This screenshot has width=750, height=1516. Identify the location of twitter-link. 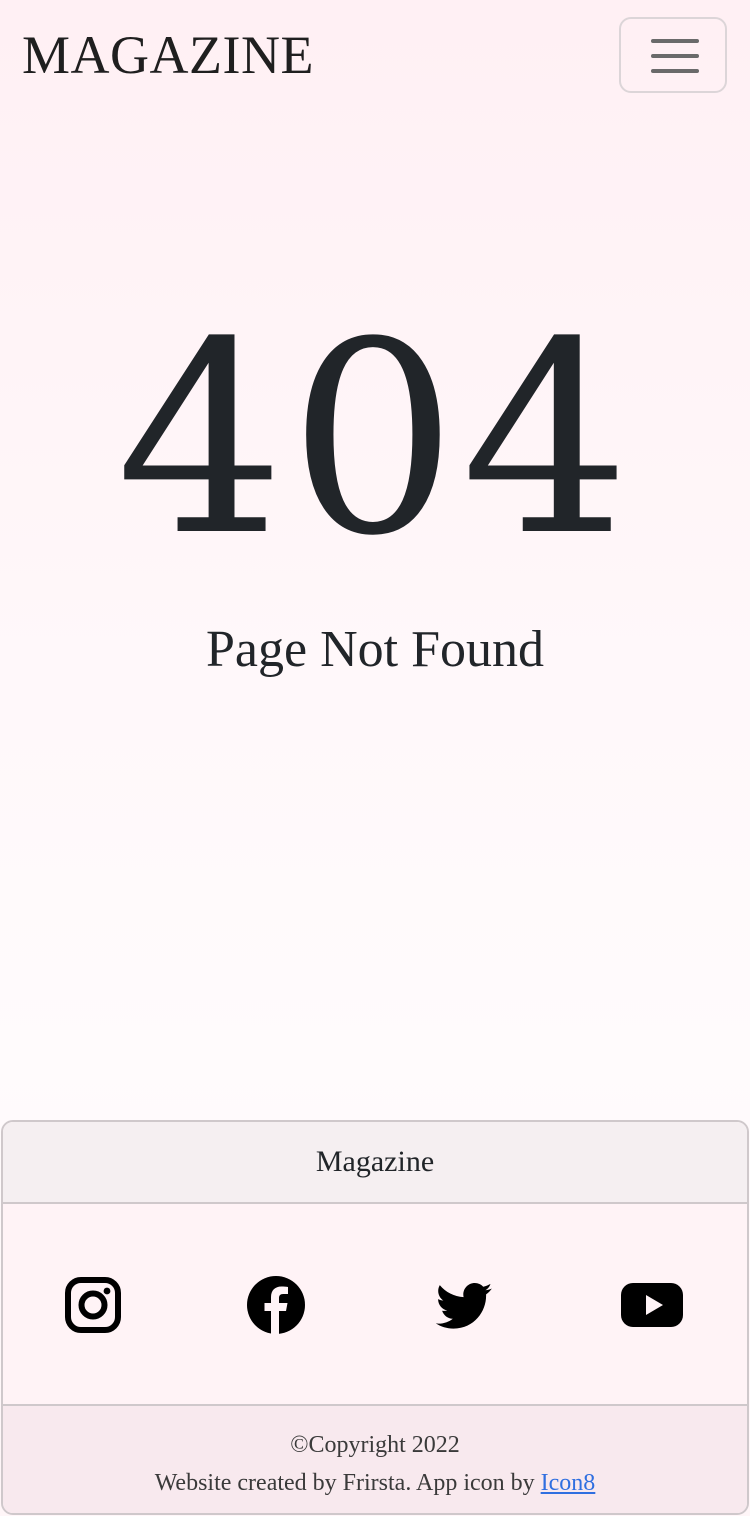
(463, 1305).